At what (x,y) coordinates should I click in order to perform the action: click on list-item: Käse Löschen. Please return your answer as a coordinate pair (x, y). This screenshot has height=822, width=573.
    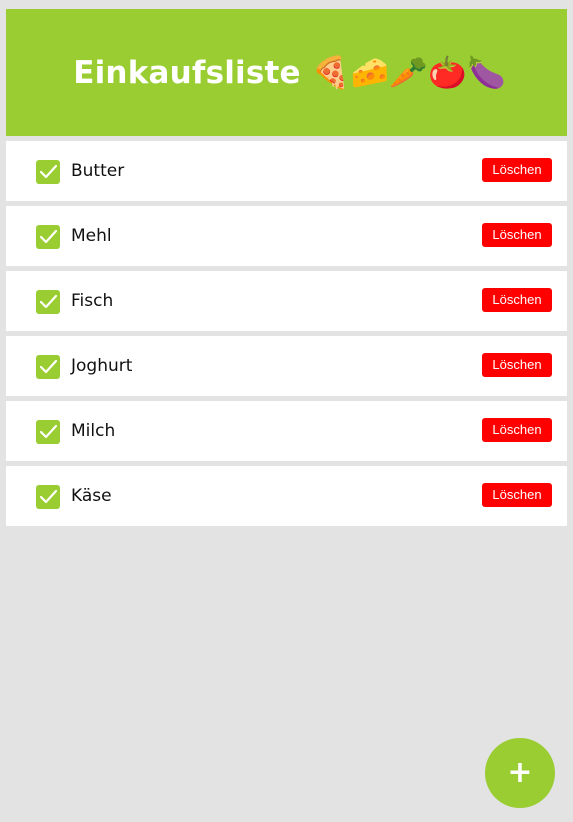
    Looking at the image, I should click on (286, 496).